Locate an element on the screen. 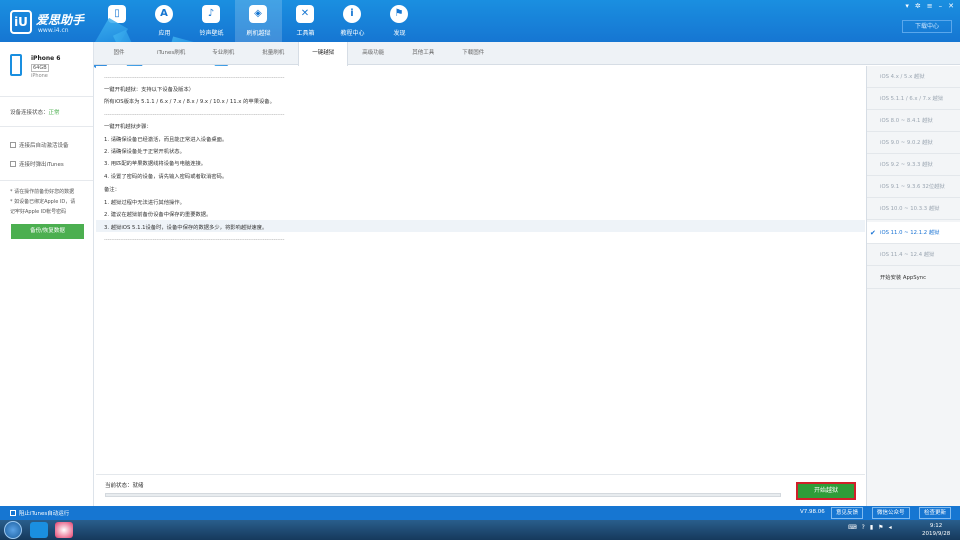 This screenshot has height=540, width=960. device-capacity: 64GB is located at coordinates (40, 68).